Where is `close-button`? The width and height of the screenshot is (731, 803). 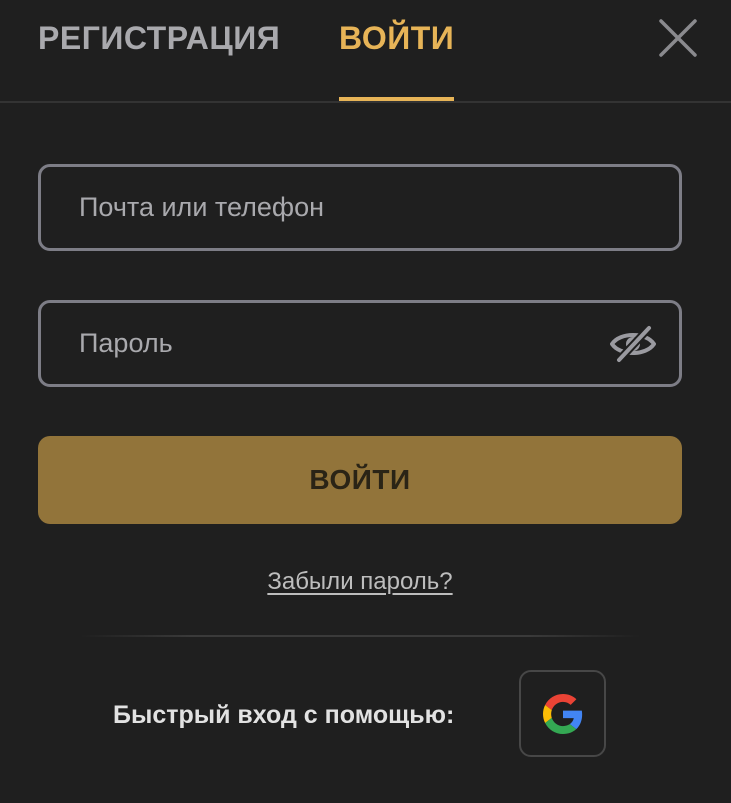
close-button is located at coordinates (678, 38).